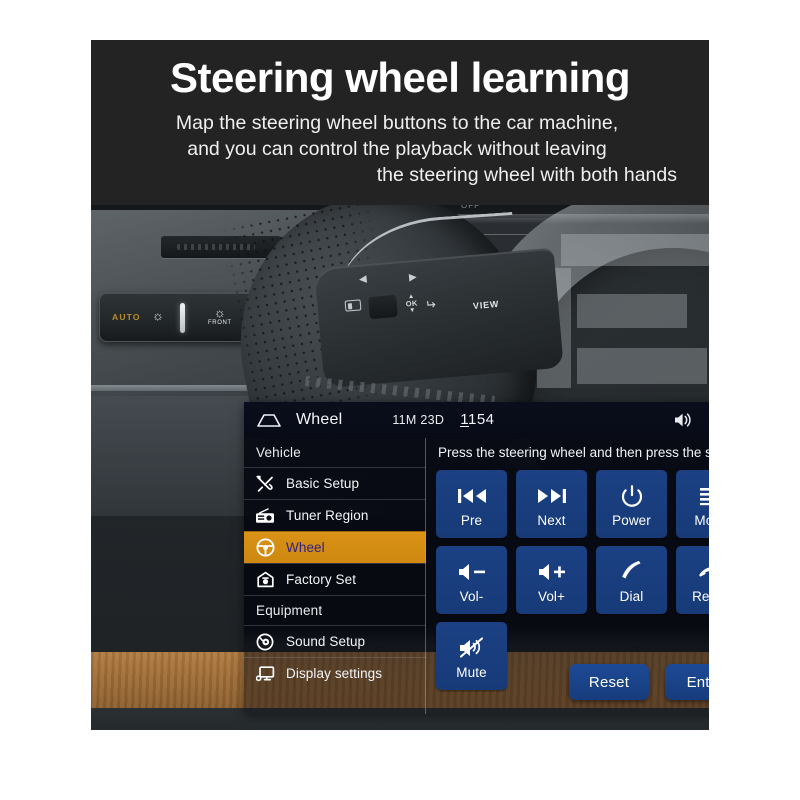 The image size is (800, 800). I want to click on button-label: Next, so click(551, 520).